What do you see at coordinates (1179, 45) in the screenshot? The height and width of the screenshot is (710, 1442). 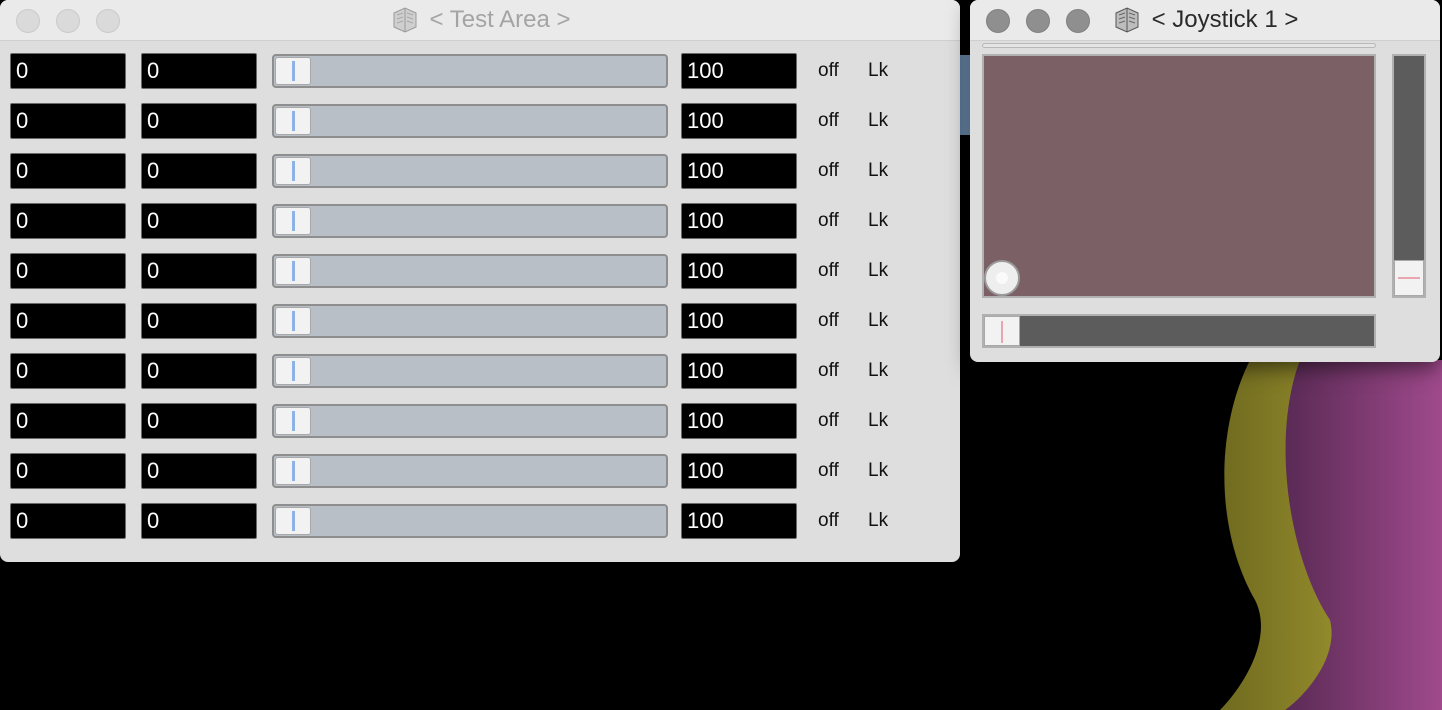 I see `top-track` at bounding box center [1179, 45].